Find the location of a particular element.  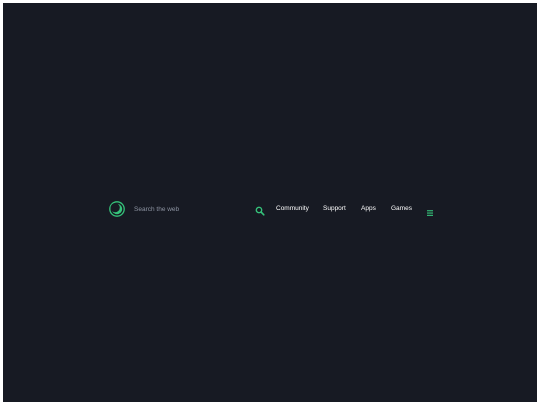

logo-icon is located at coordinates (117, 209).